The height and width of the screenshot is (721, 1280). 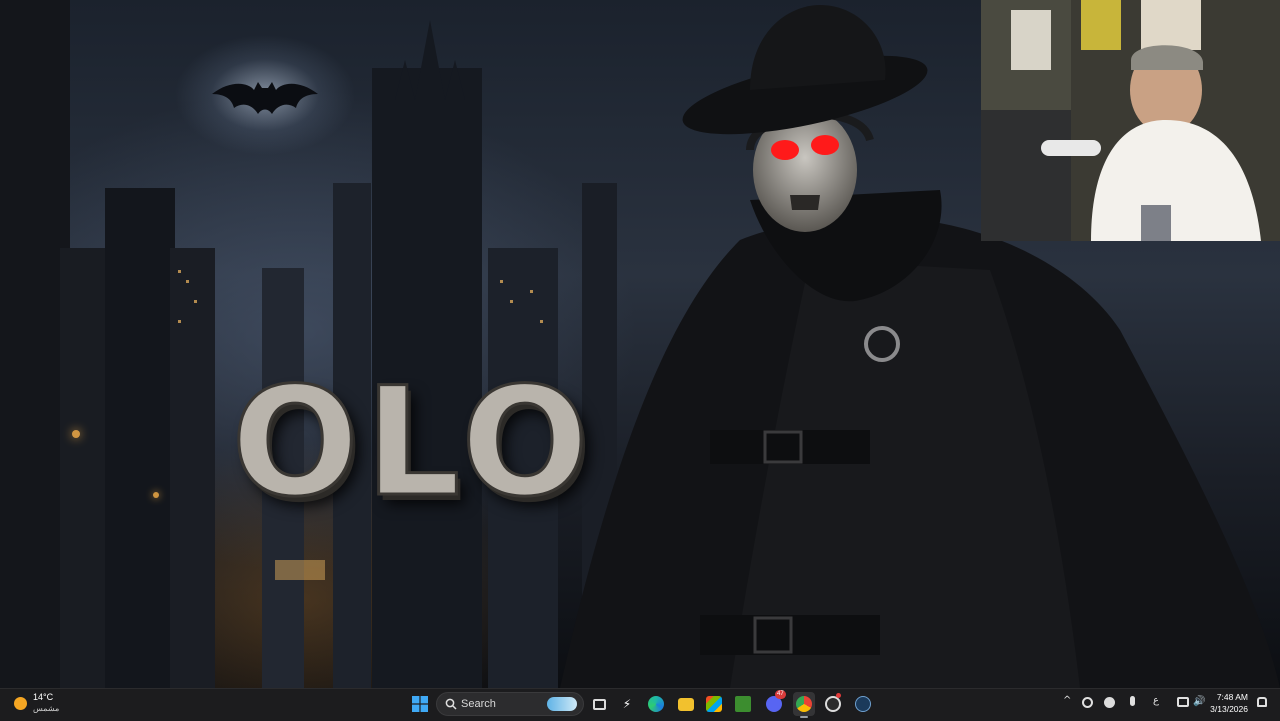 What do you see at coordinates (774, 703) in the screenshot?
I see `discord-button: 47` at bounding box center [774, 703].